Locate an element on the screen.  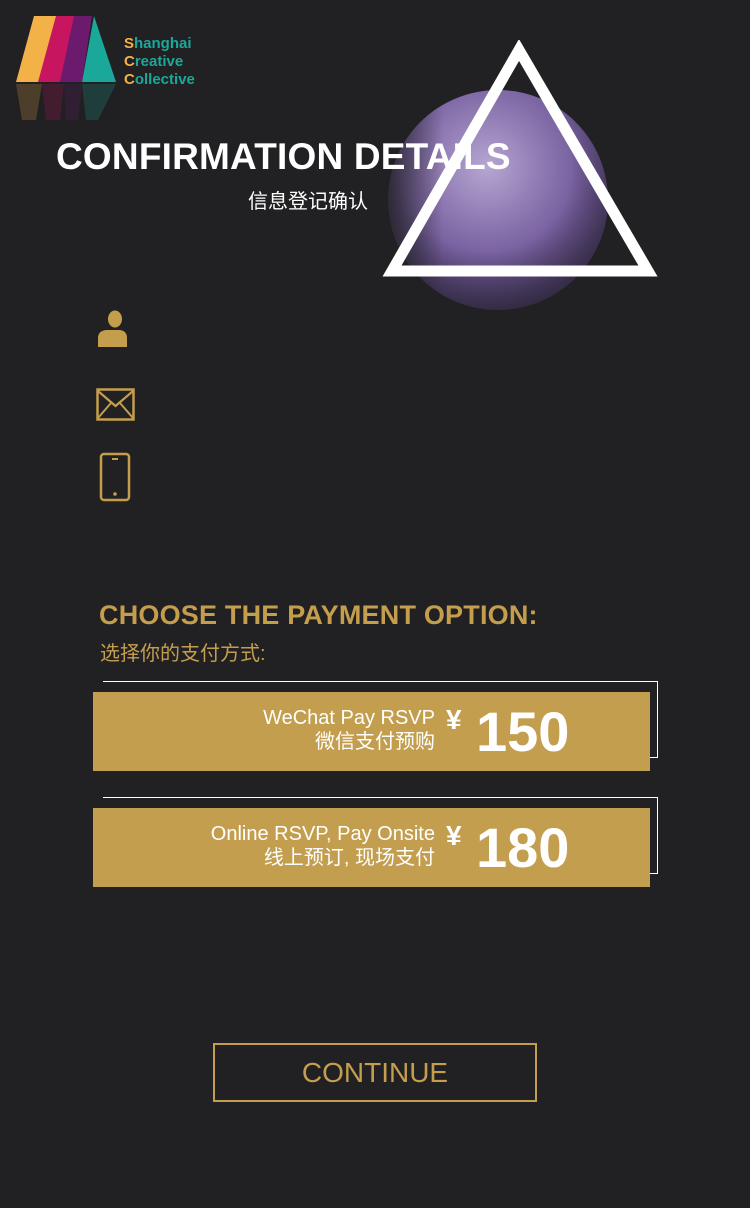
user-icon is located at coordinates (112, 329).